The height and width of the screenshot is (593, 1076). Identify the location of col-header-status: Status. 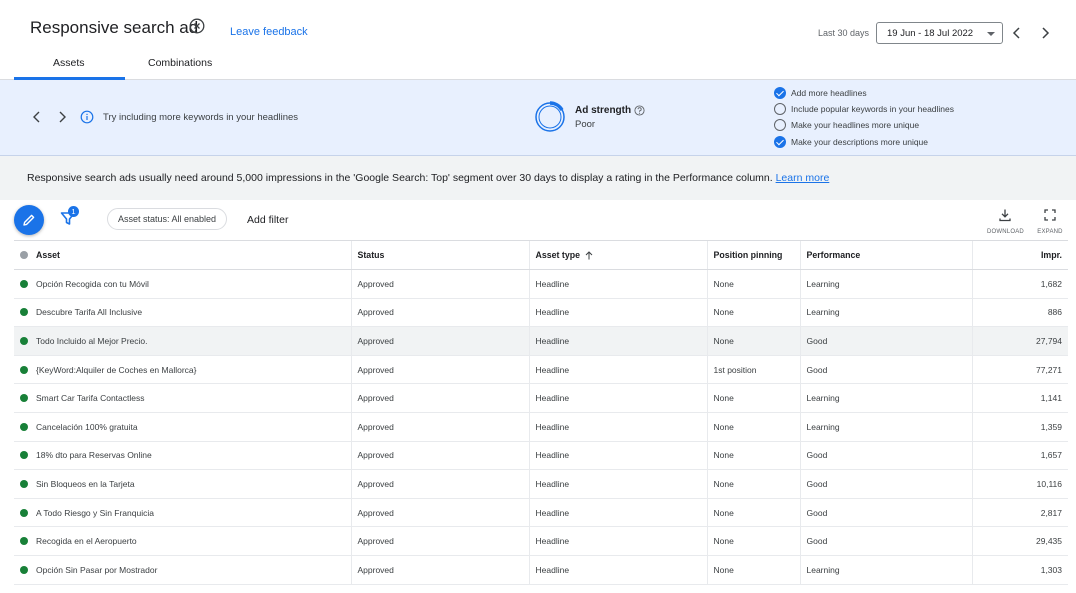
(439, 255).